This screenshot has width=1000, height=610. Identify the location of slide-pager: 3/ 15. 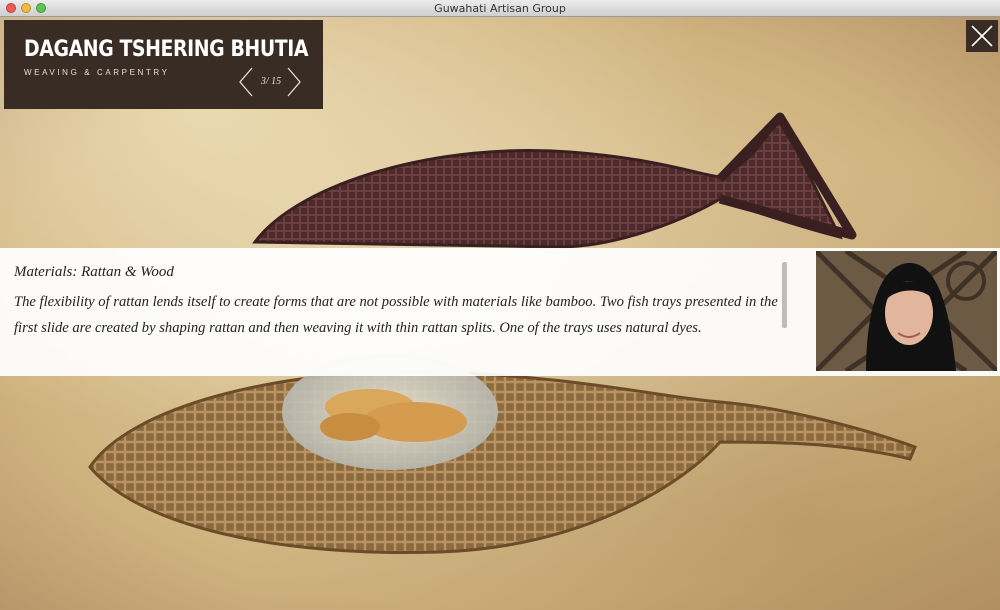
(271, 82).